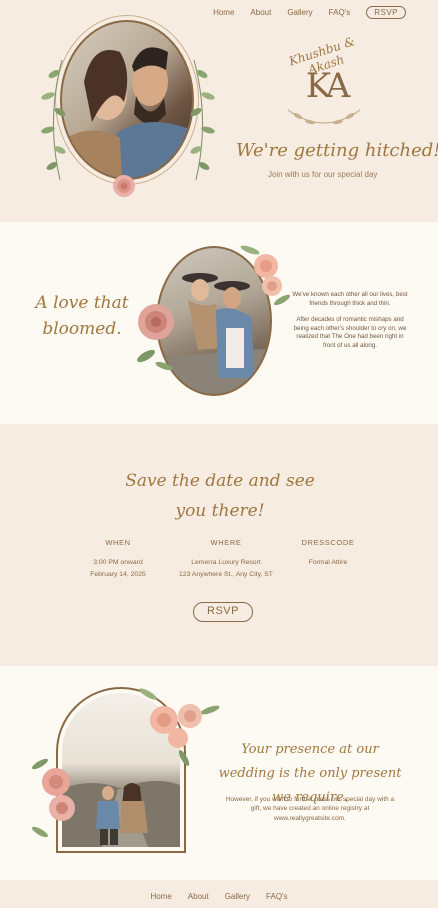 The image size is (438, 908). I want to click on when-heading: WHEN, so click(118, 542).